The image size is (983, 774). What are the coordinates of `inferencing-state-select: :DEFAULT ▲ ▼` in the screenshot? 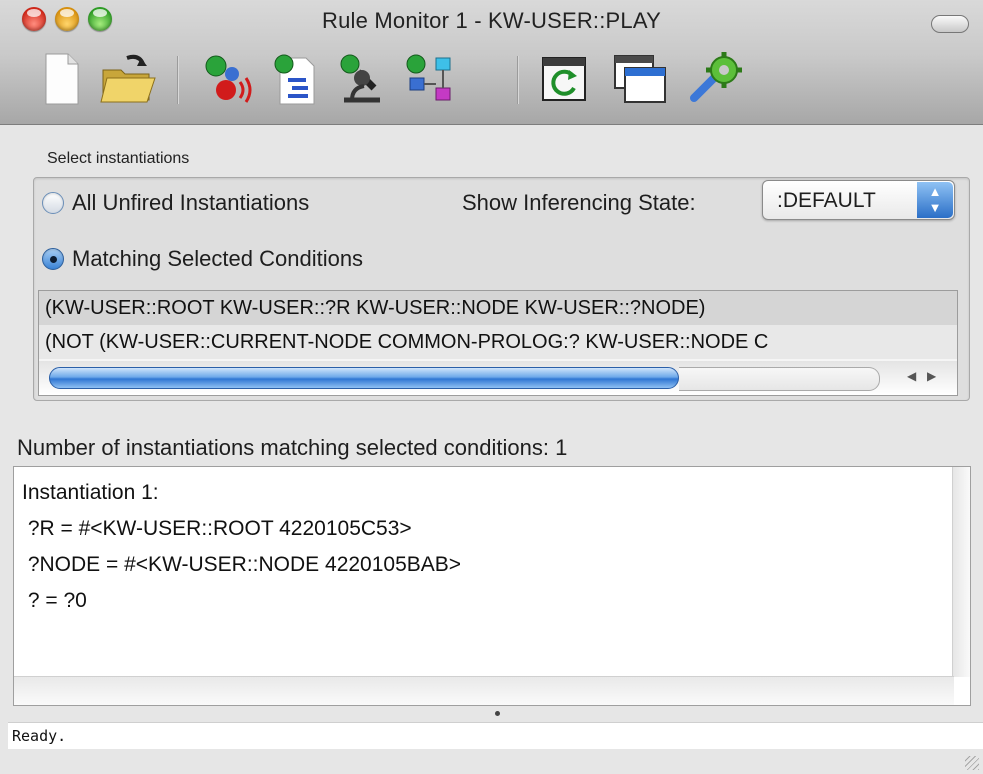 It's located at (858, 200).